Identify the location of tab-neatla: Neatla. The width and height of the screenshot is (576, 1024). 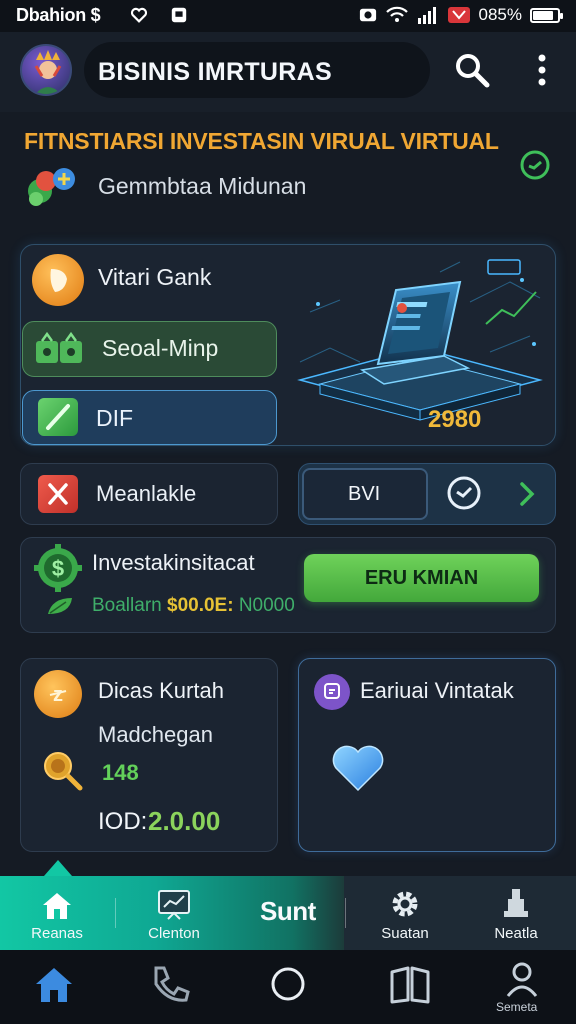
(516, 914).